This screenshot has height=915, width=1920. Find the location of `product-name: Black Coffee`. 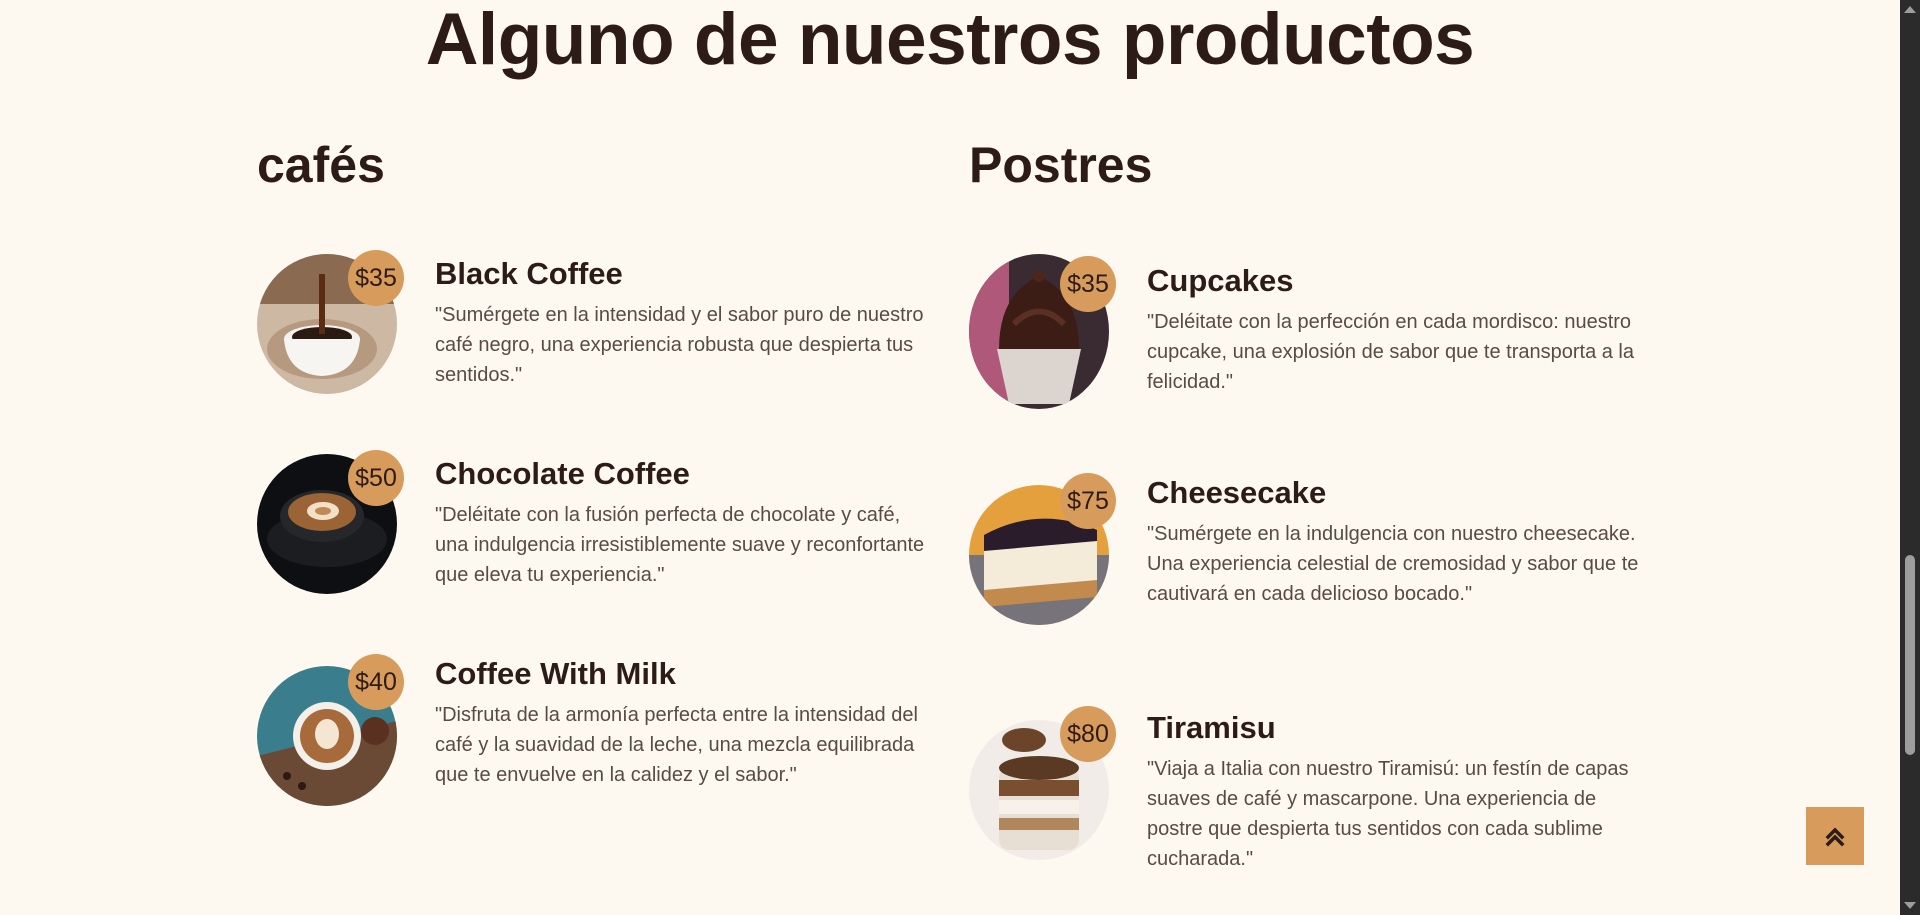

product-name: Black Coffee is located at coordinates (529, 273).